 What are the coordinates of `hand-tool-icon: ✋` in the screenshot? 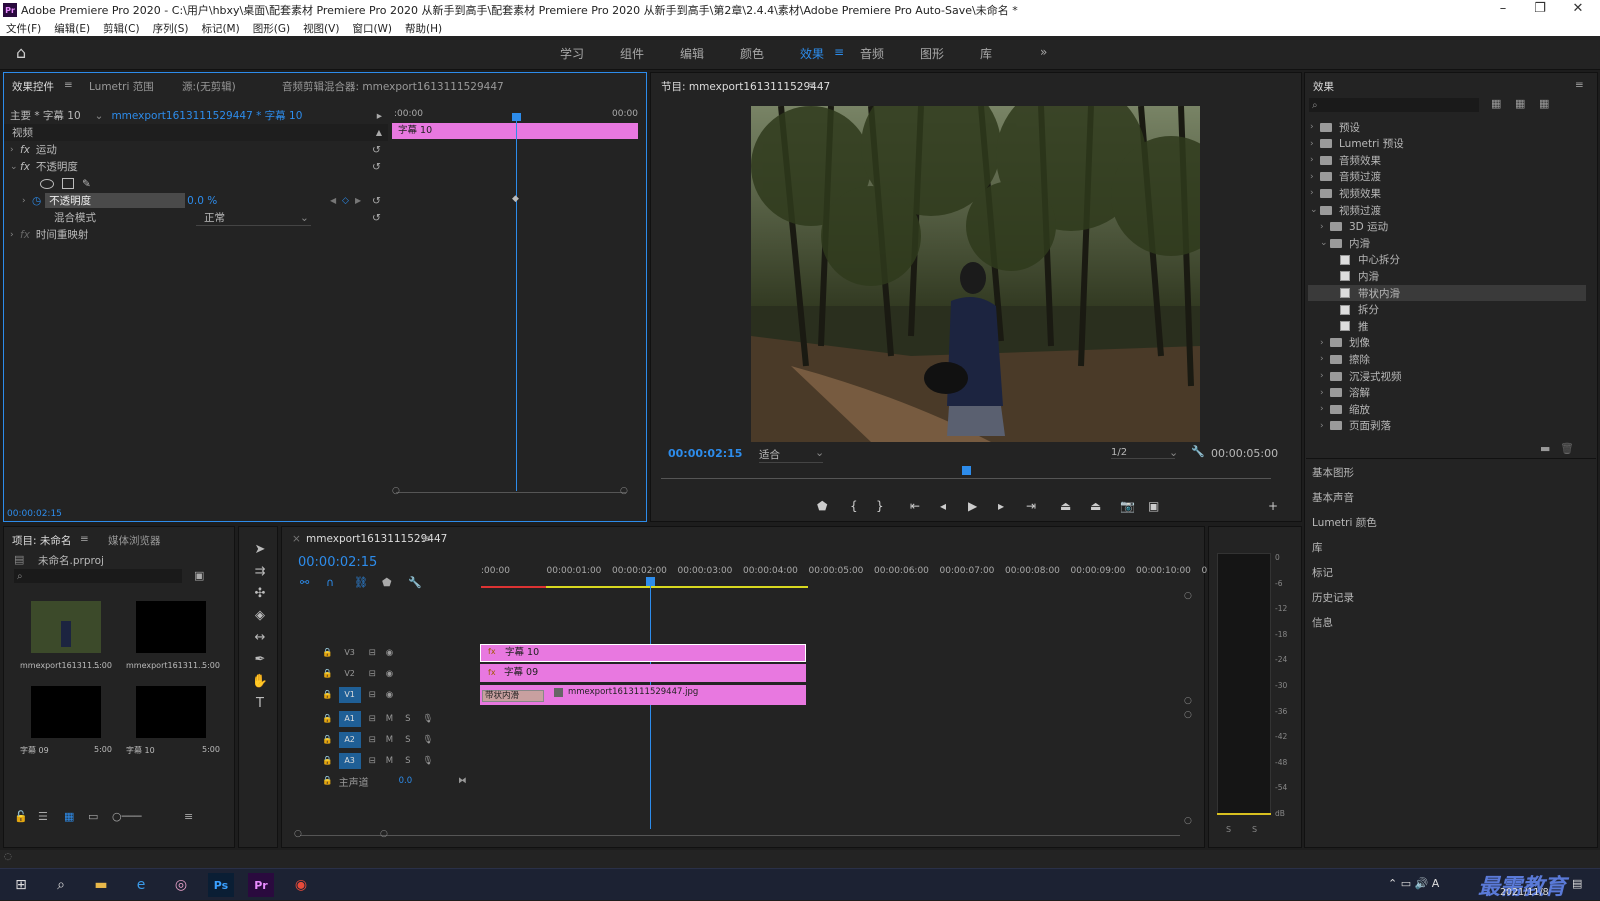 It's located at (260, 684).